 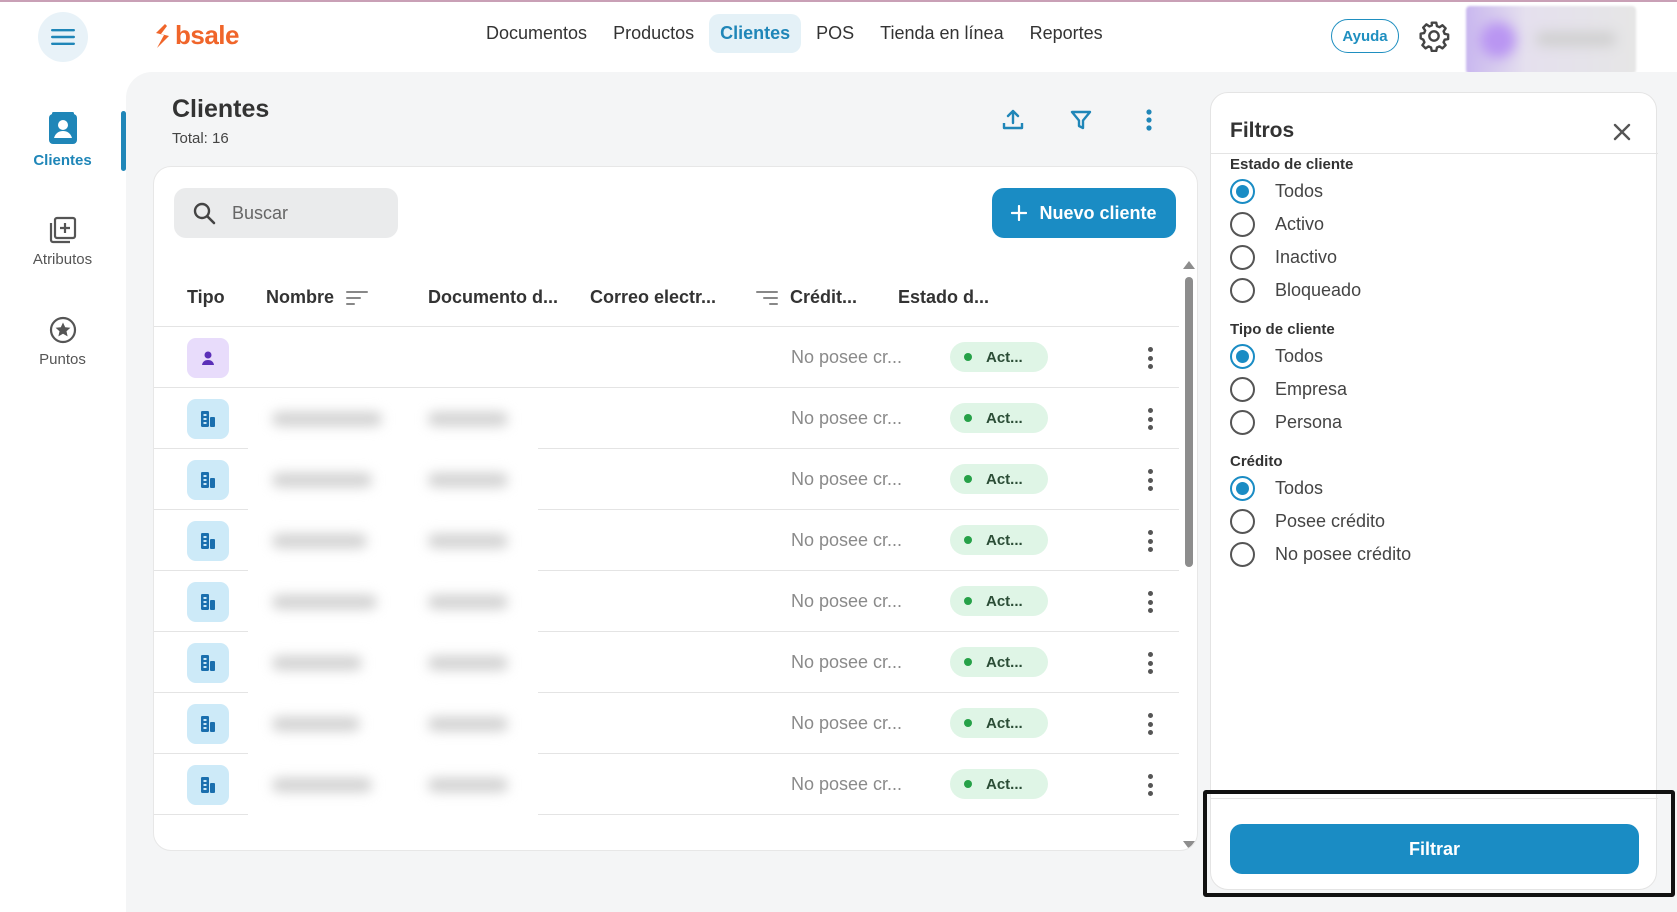 I want to click on user-account-menu, so click(x=1551, y=40).